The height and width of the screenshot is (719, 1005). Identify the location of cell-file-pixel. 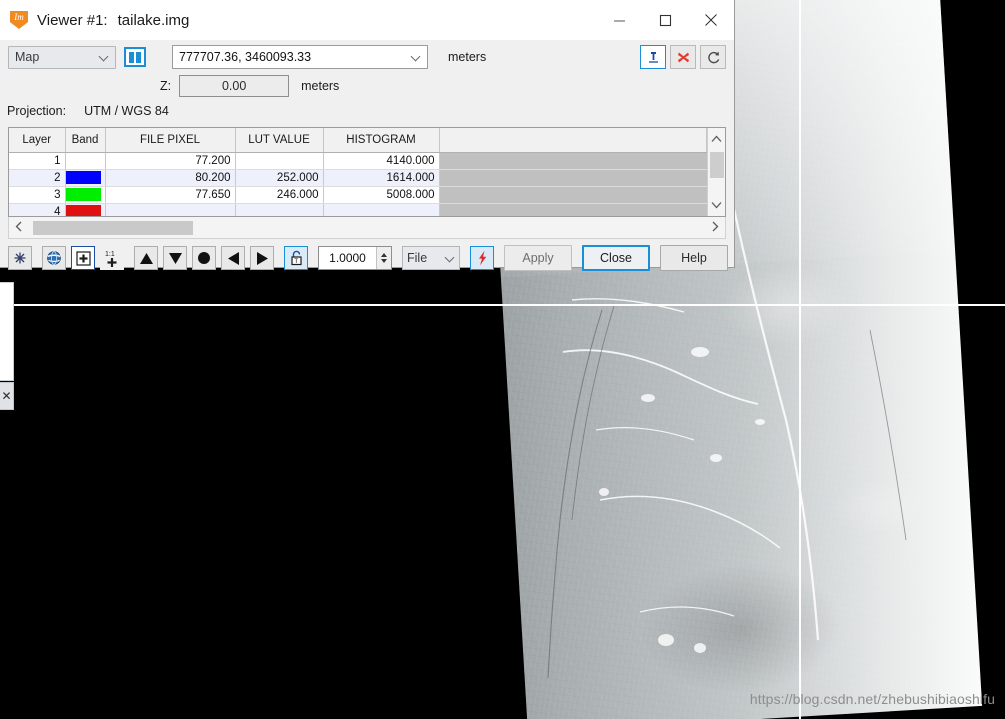
(170, 209).